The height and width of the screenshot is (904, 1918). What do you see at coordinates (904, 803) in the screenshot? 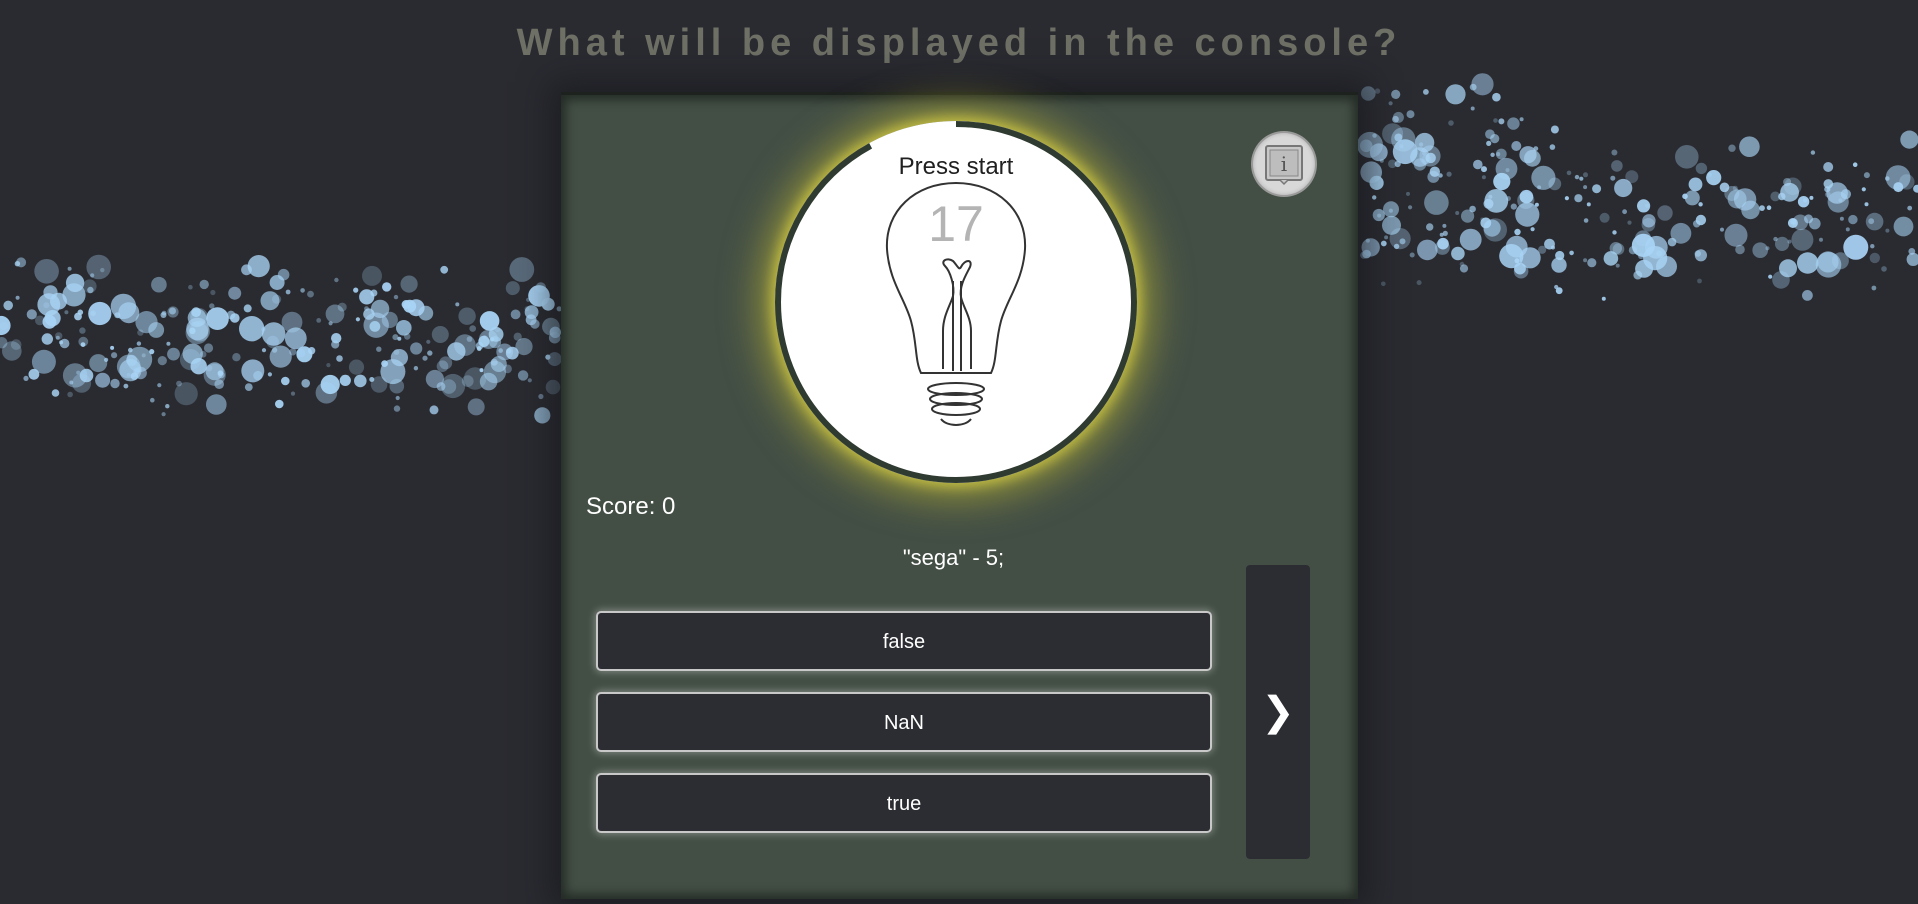
I see `answer-button-3: true` at bounding box center [904, 803].